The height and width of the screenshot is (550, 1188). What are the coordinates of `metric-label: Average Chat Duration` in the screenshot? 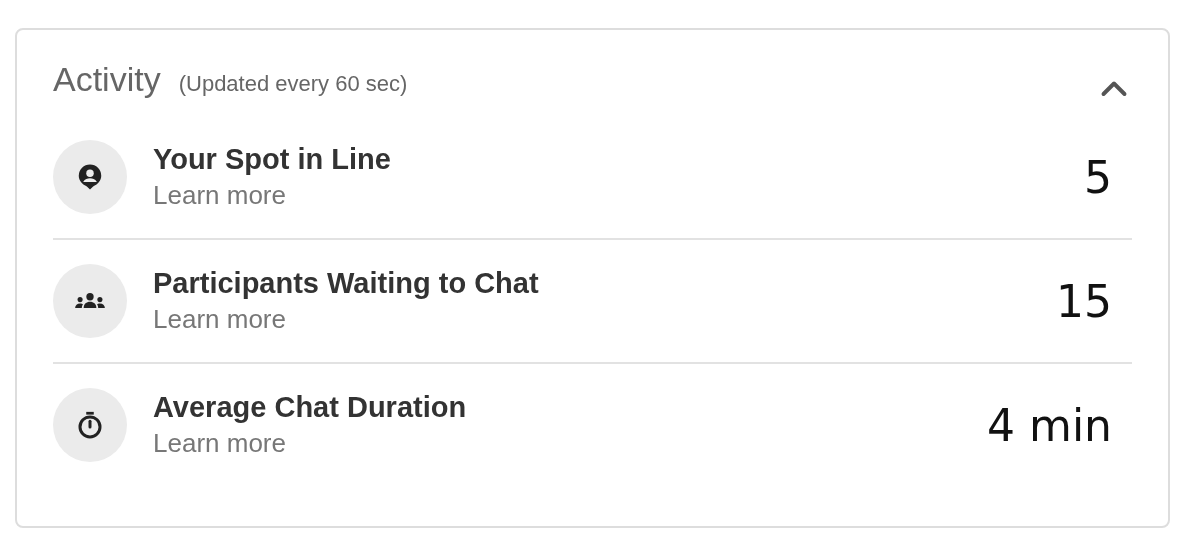 It's located at (310, 407).